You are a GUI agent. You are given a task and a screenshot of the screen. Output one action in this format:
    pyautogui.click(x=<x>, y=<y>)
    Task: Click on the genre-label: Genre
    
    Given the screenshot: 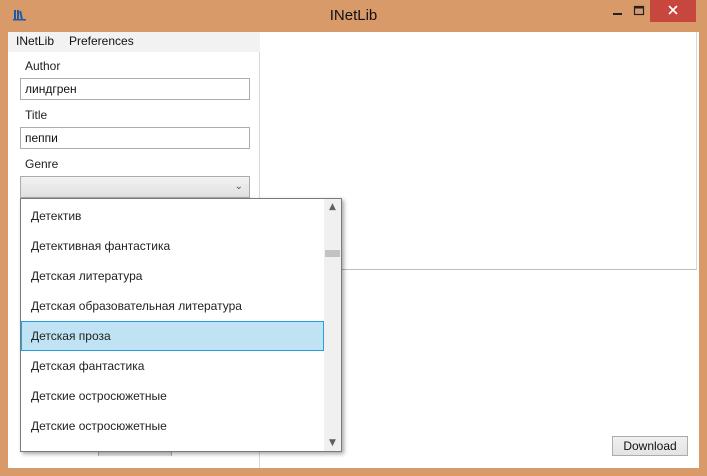 What is the action you would take?
    pyautogui.click(x=42, y=164)
    